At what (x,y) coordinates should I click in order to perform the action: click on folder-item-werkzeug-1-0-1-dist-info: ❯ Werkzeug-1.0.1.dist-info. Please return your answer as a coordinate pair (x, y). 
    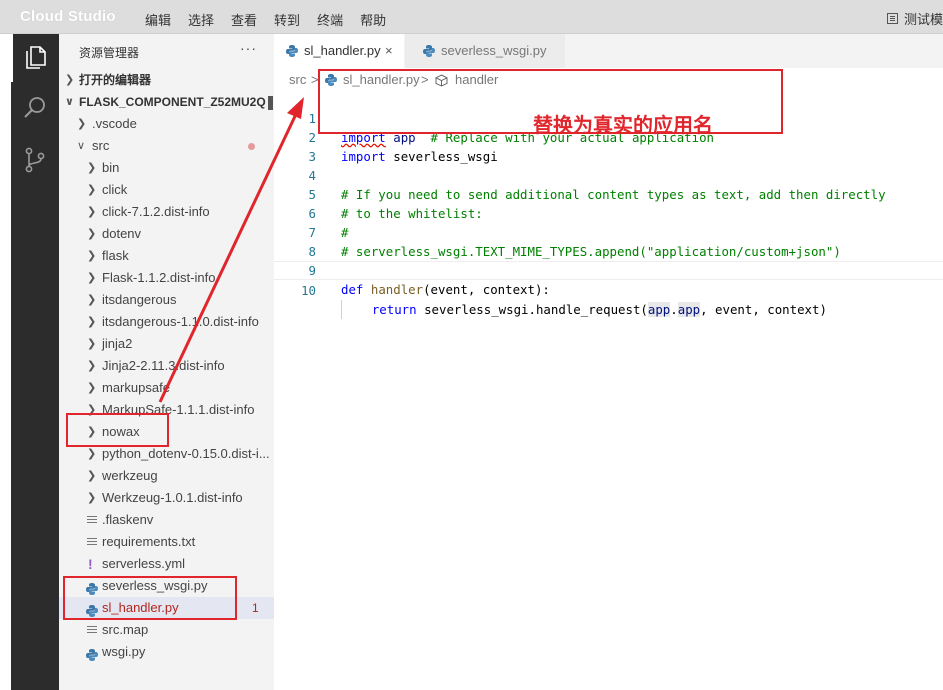
    Looking at the image, I should click on (166, 498).